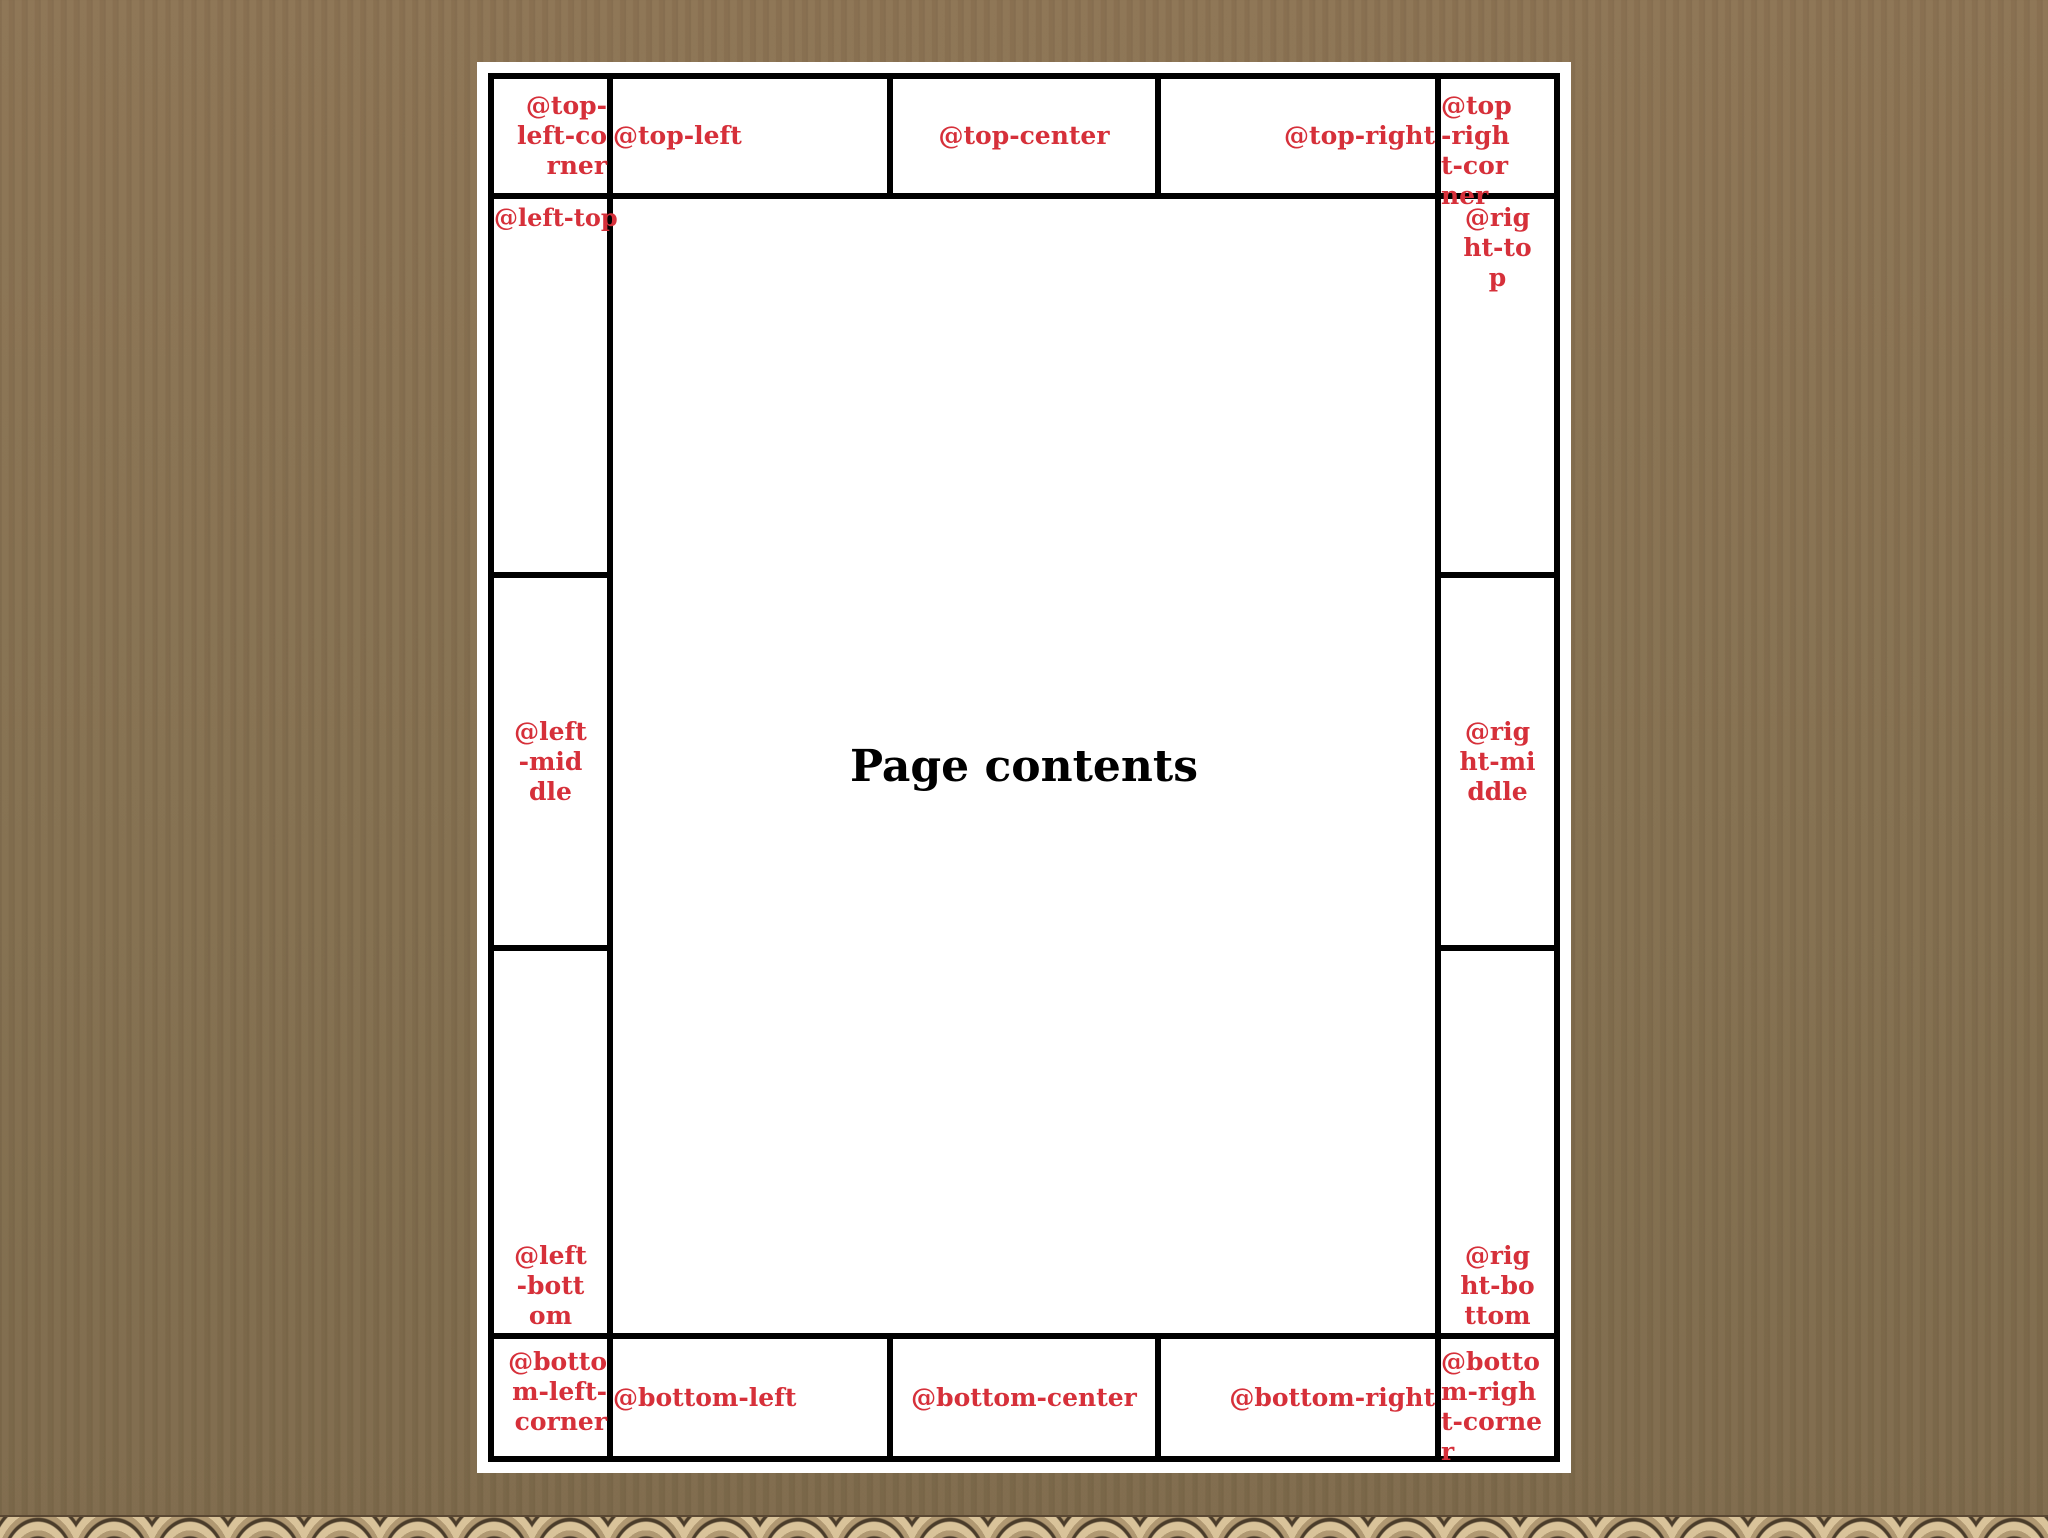 The height and width of the screenshot is (1538, 2048). Describe the element at coordinates (556, 385) in the screenshot. I see `left-top-box: @left-top` at that location.